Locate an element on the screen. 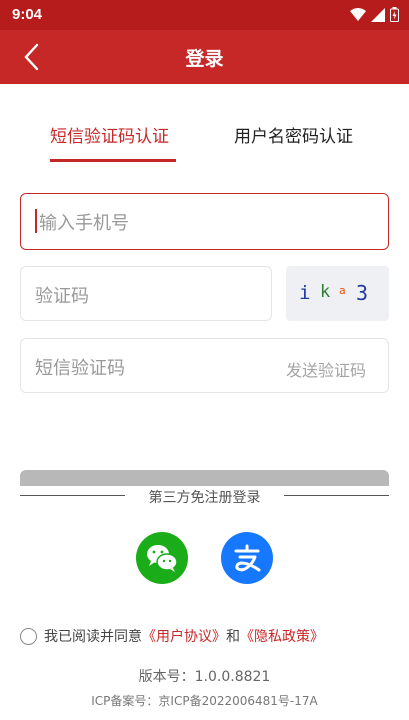  signal-icon is located at coordinates (378, 14).